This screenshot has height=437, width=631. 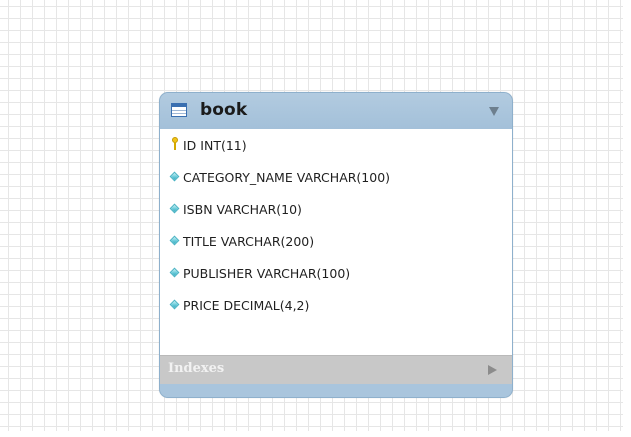 I want to click on canvas-edge-bottom, so click(x=315, y=434).